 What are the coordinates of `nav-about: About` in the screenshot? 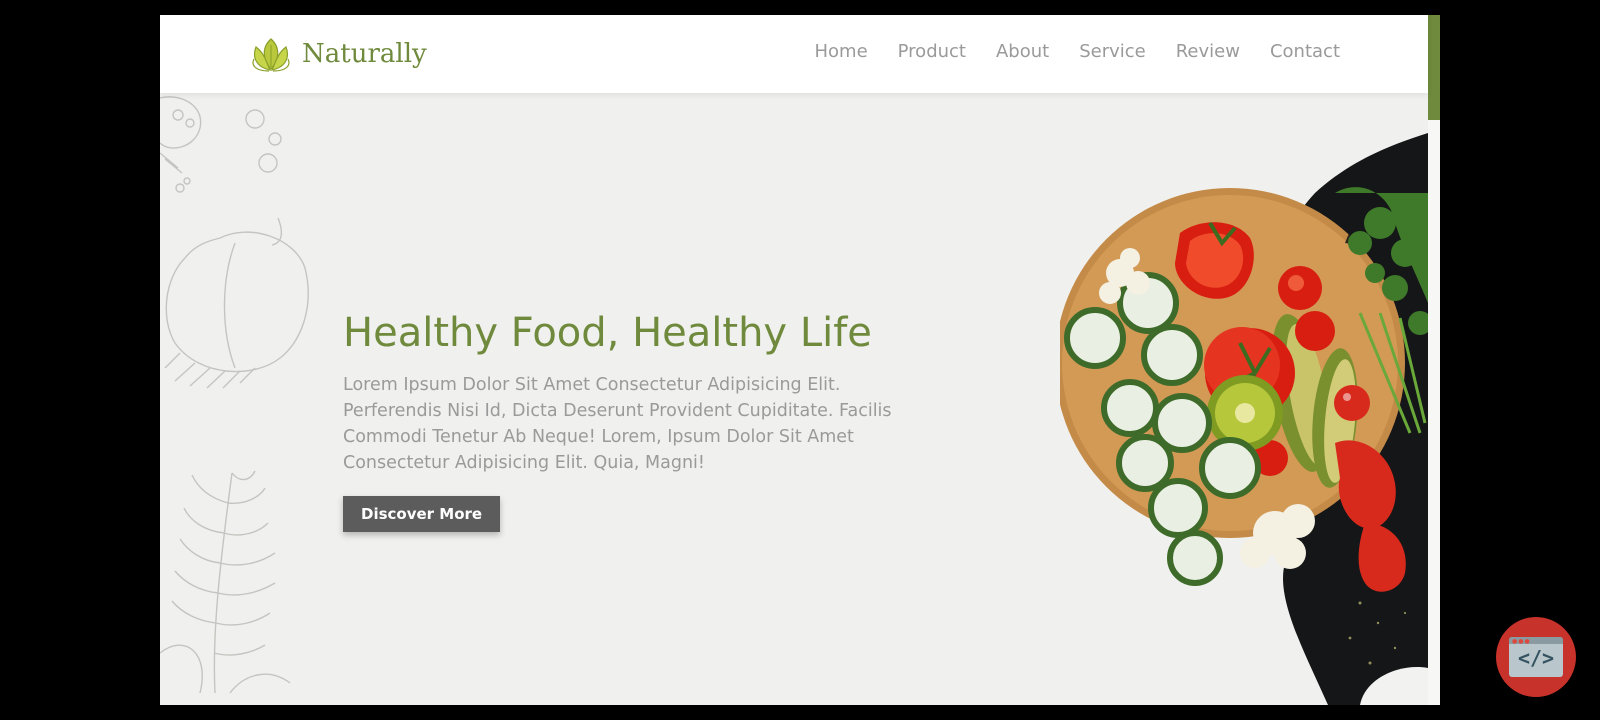 It's located at (1022, 51).